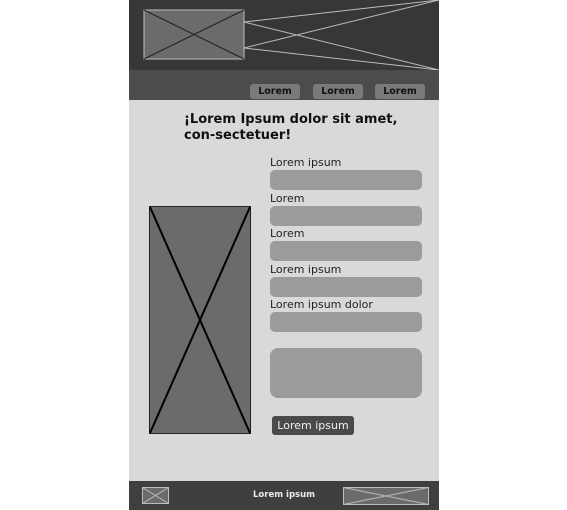 Image resolution: width=567 pixels, height=510 pixels. Describe the element at coordinates (306, 269) in the screenshot. I see `field-label-4: Lorem ipsum` at that location.